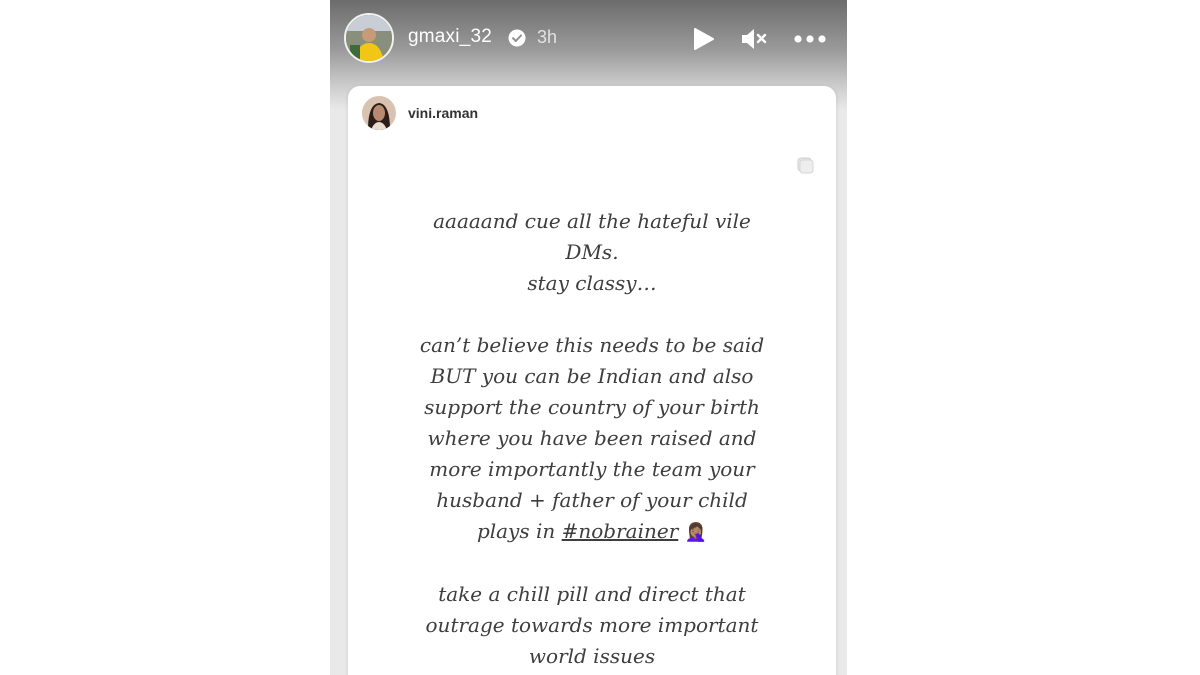 The height and width of the screenshot is (675, 1200). I want to click on facepalm-emoji: 🤦🏽‍♀️, so click(696, 532).